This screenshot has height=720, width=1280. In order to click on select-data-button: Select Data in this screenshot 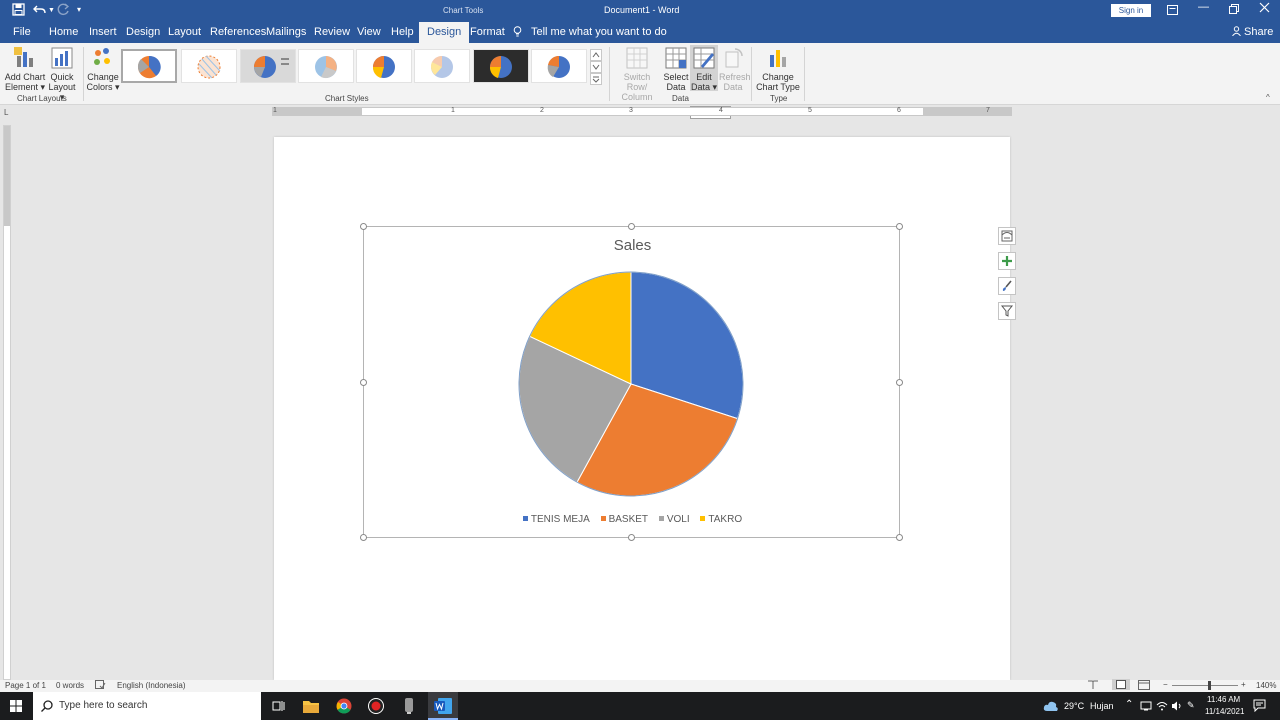, I will do `click(676, 69)`.